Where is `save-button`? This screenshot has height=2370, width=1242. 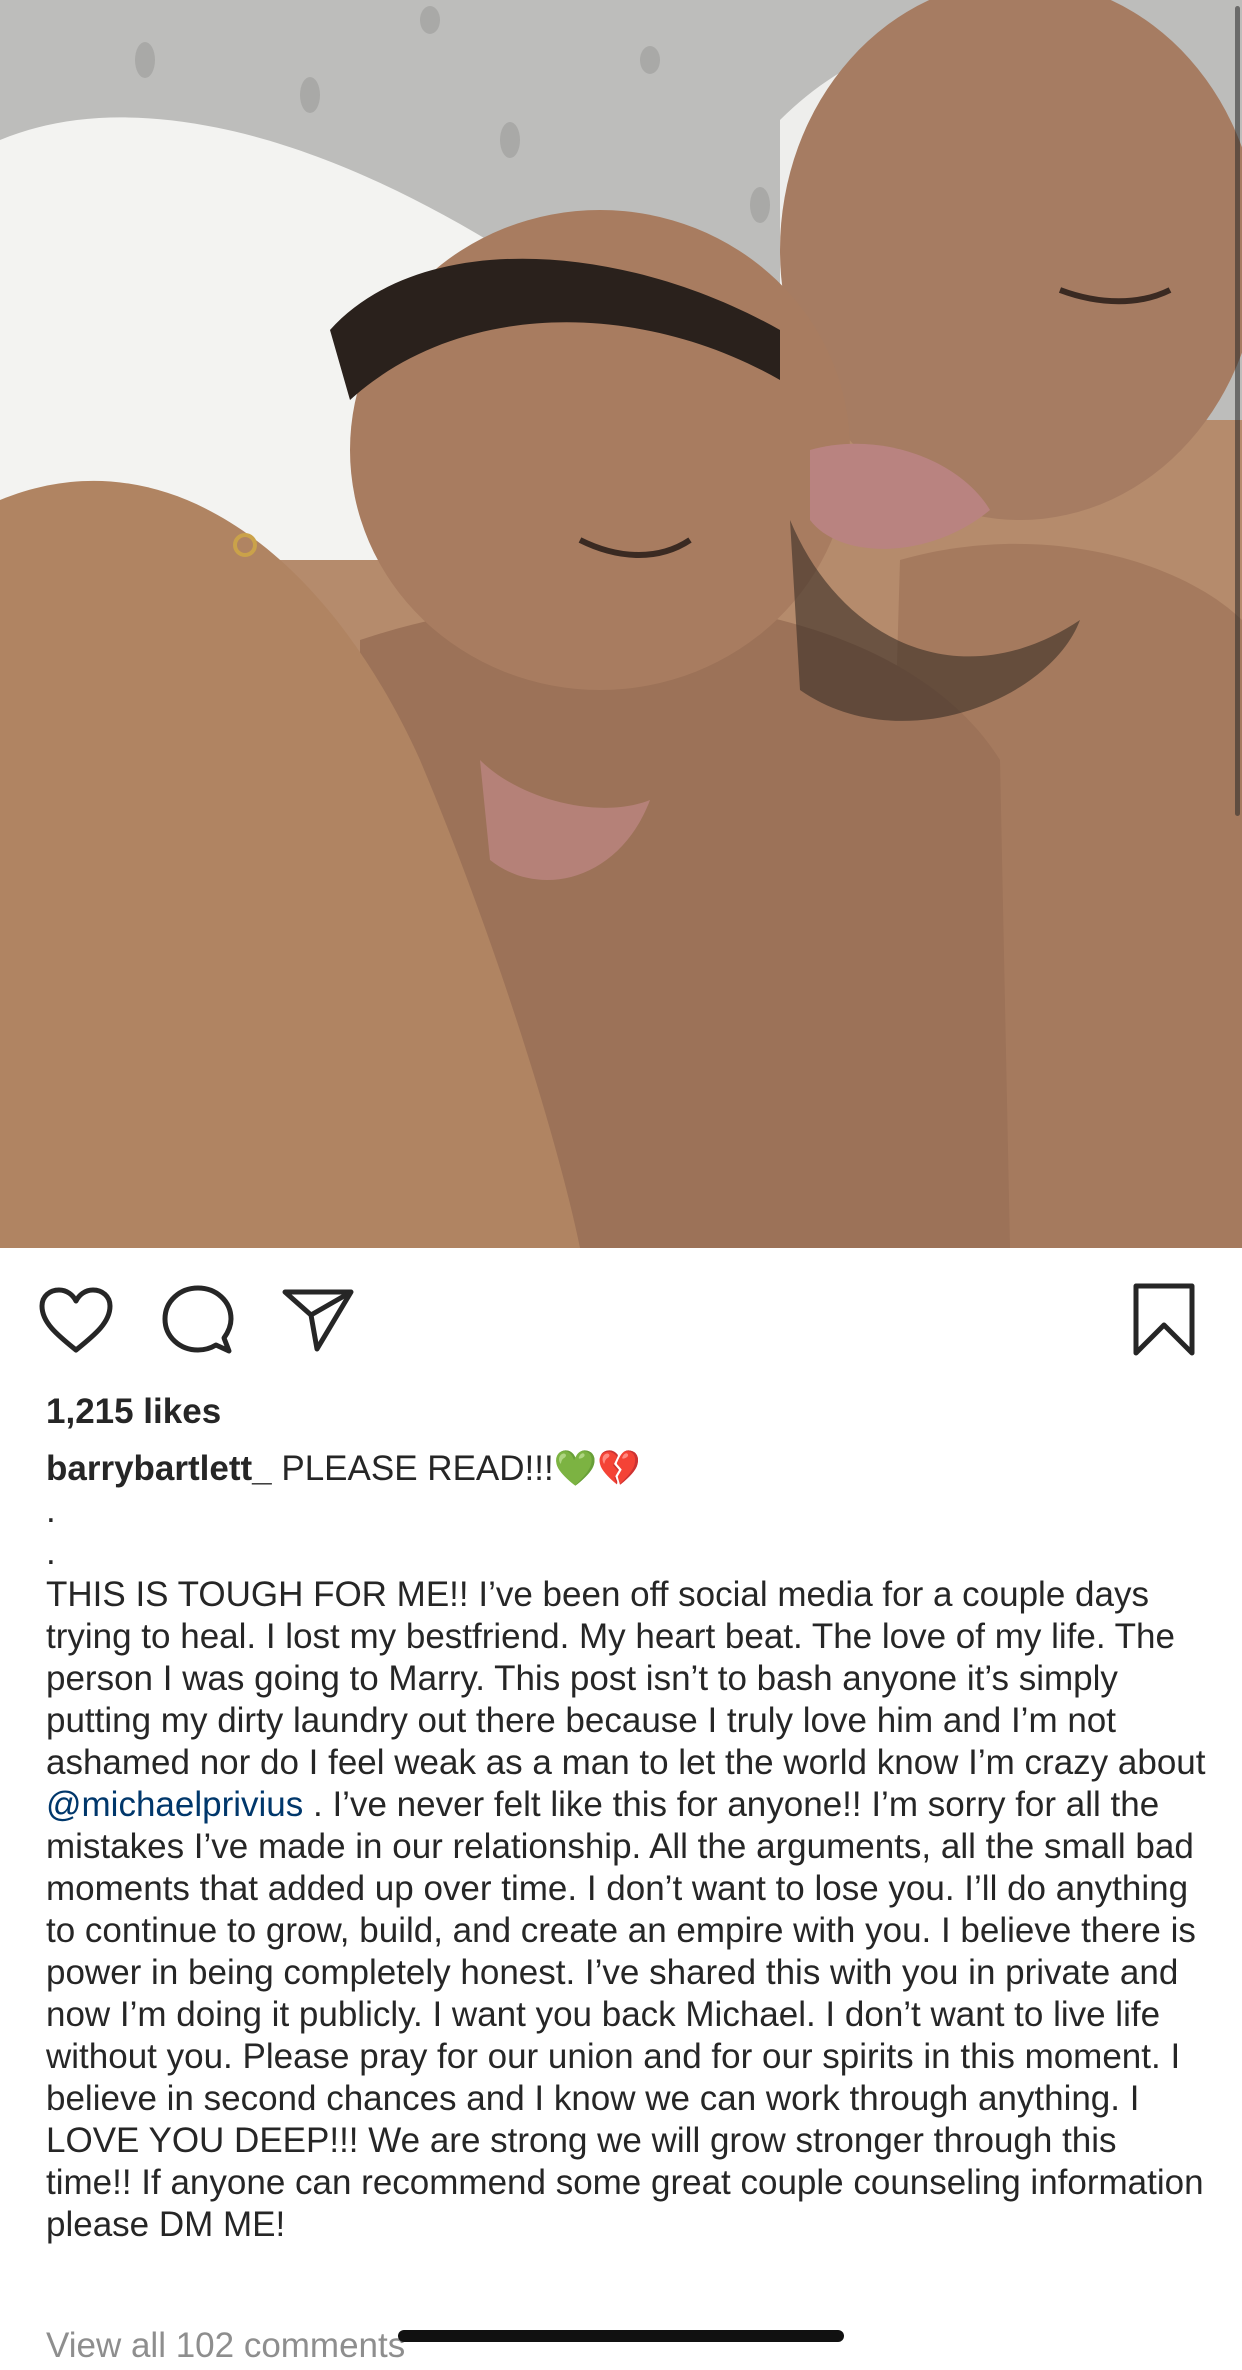
save-button is located at coordinates (1164, 1320).